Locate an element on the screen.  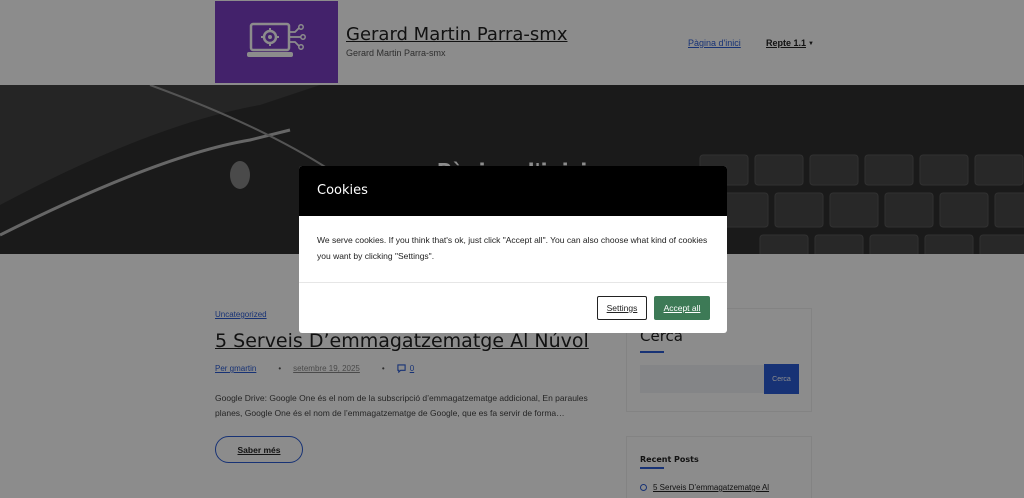
cookie-dialog-header: Cookies is located at coordinates (513, 191).